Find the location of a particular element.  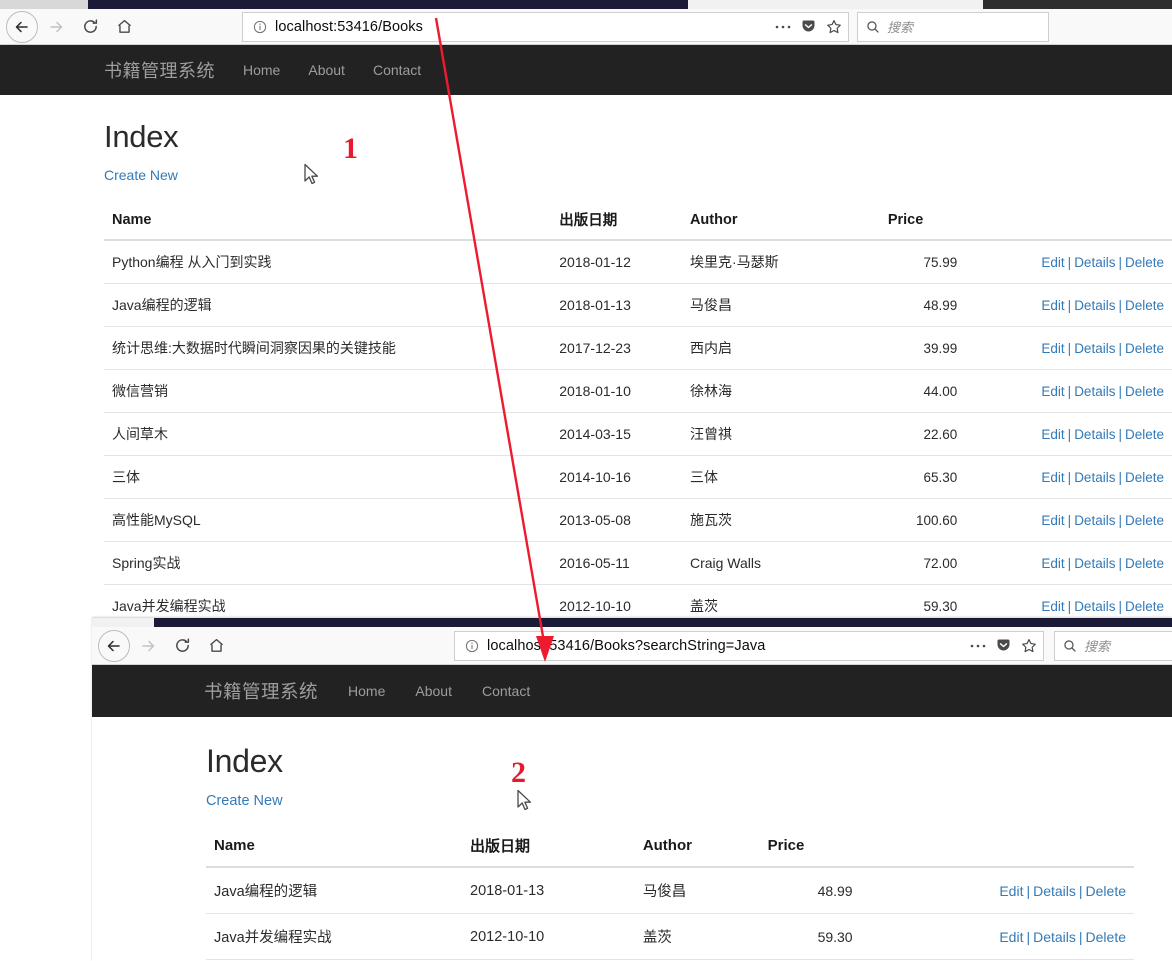

address-bar-url-1: localhost:53416/Books is located at coordinates (518, 27).